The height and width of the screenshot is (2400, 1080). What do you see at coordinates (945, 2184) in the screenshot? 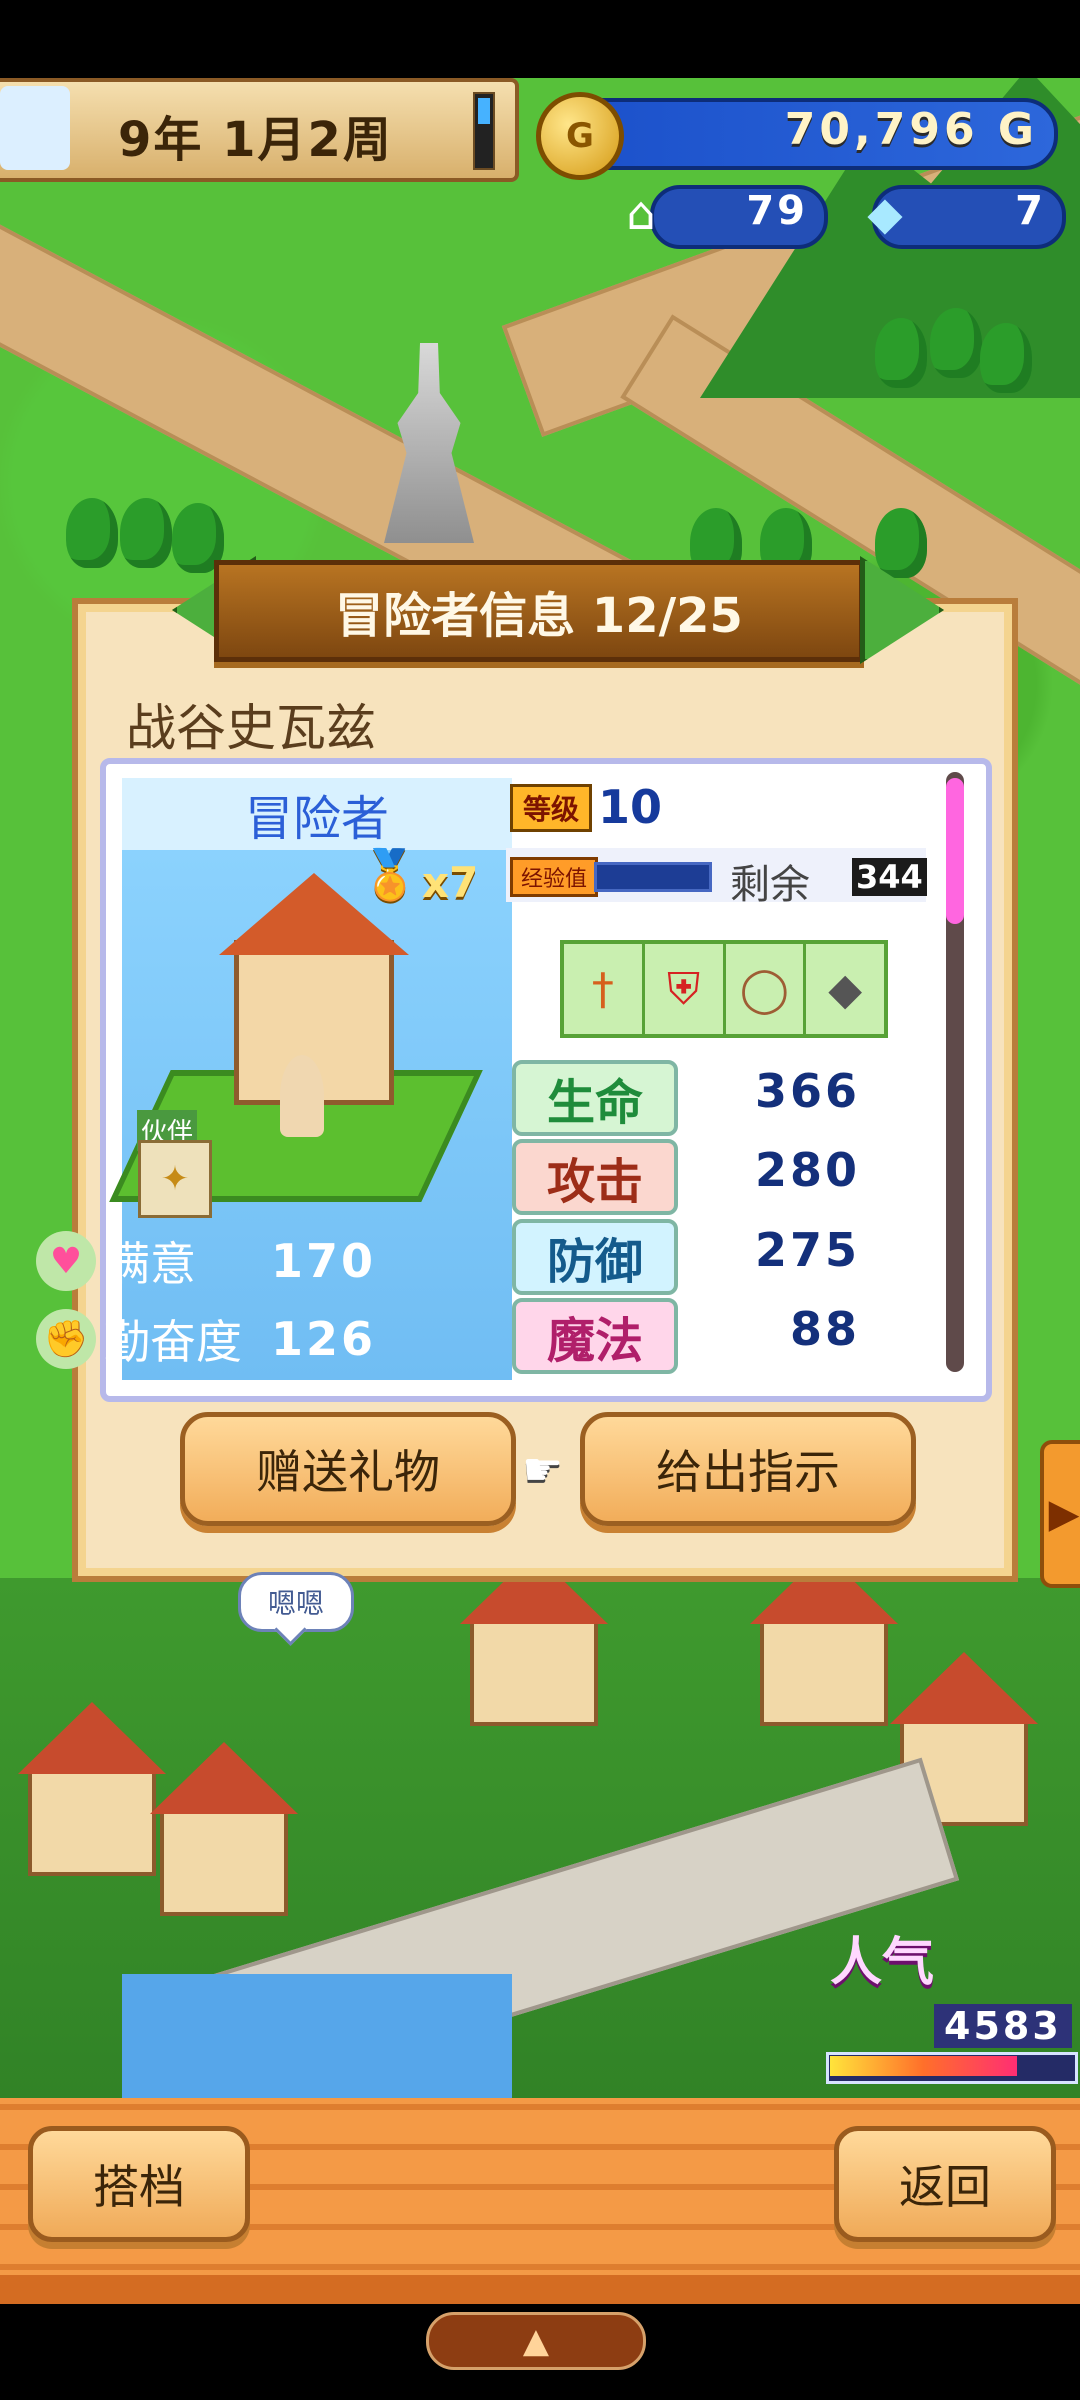
I see `back-button: 返回` at bounding box center [945, 2184].